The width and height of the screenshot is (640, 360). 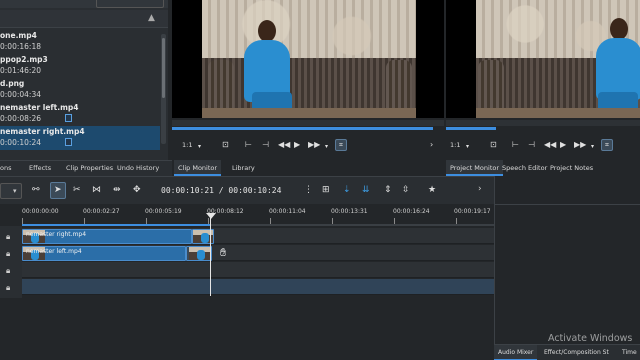 I want to click on clip-monitor-controls: 1:1 ▾ ⊡ ⊢ ⊣ ◀◀ ▶ ▶▶ ▾ ⌗ ›, so click(x=308, y=145).